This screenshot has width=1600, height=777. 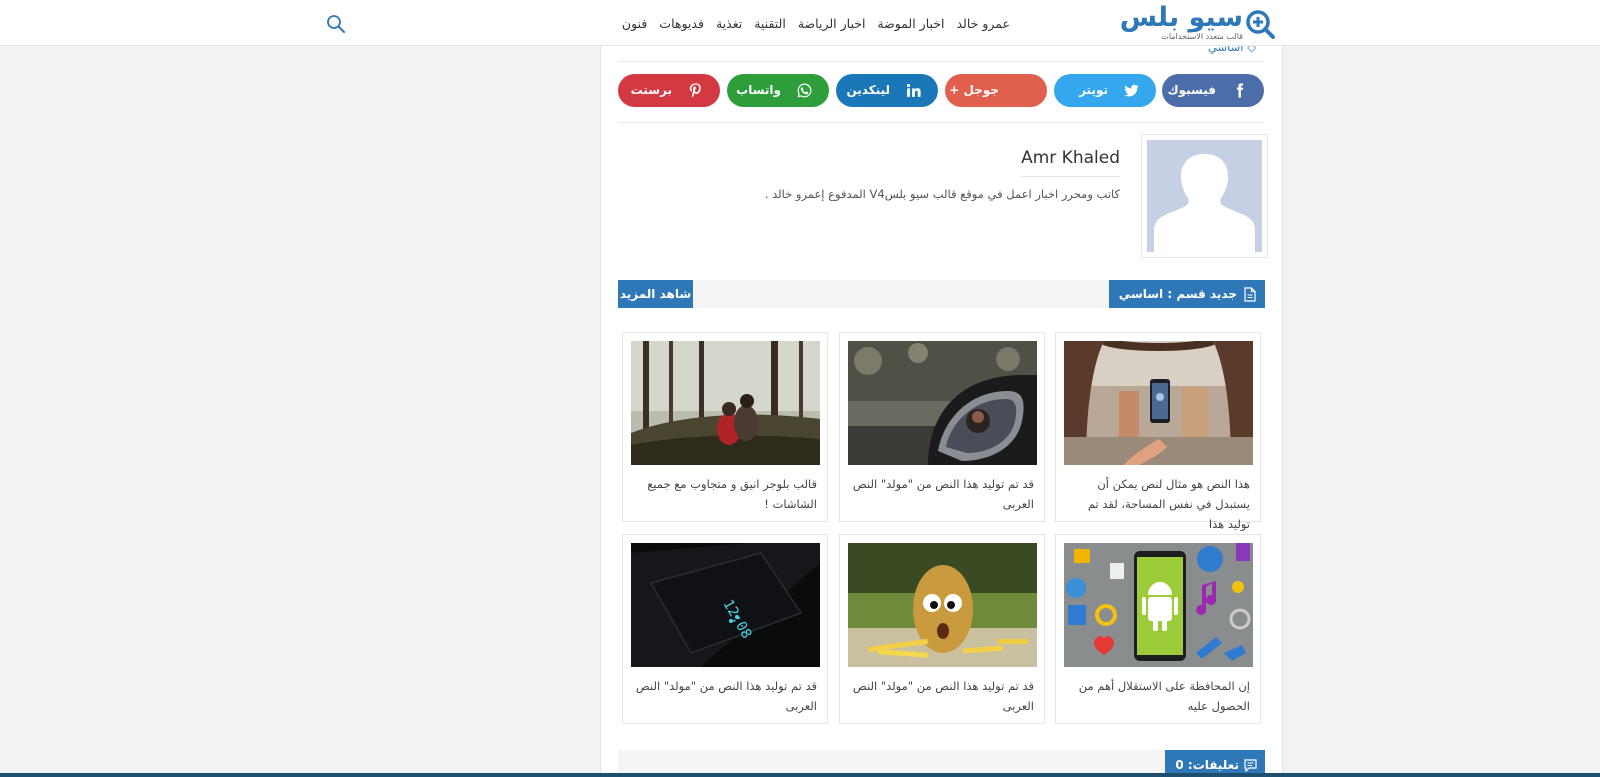 I want to click on section-title: جديد قسم : اساسي, so click(x=1186, y=294).